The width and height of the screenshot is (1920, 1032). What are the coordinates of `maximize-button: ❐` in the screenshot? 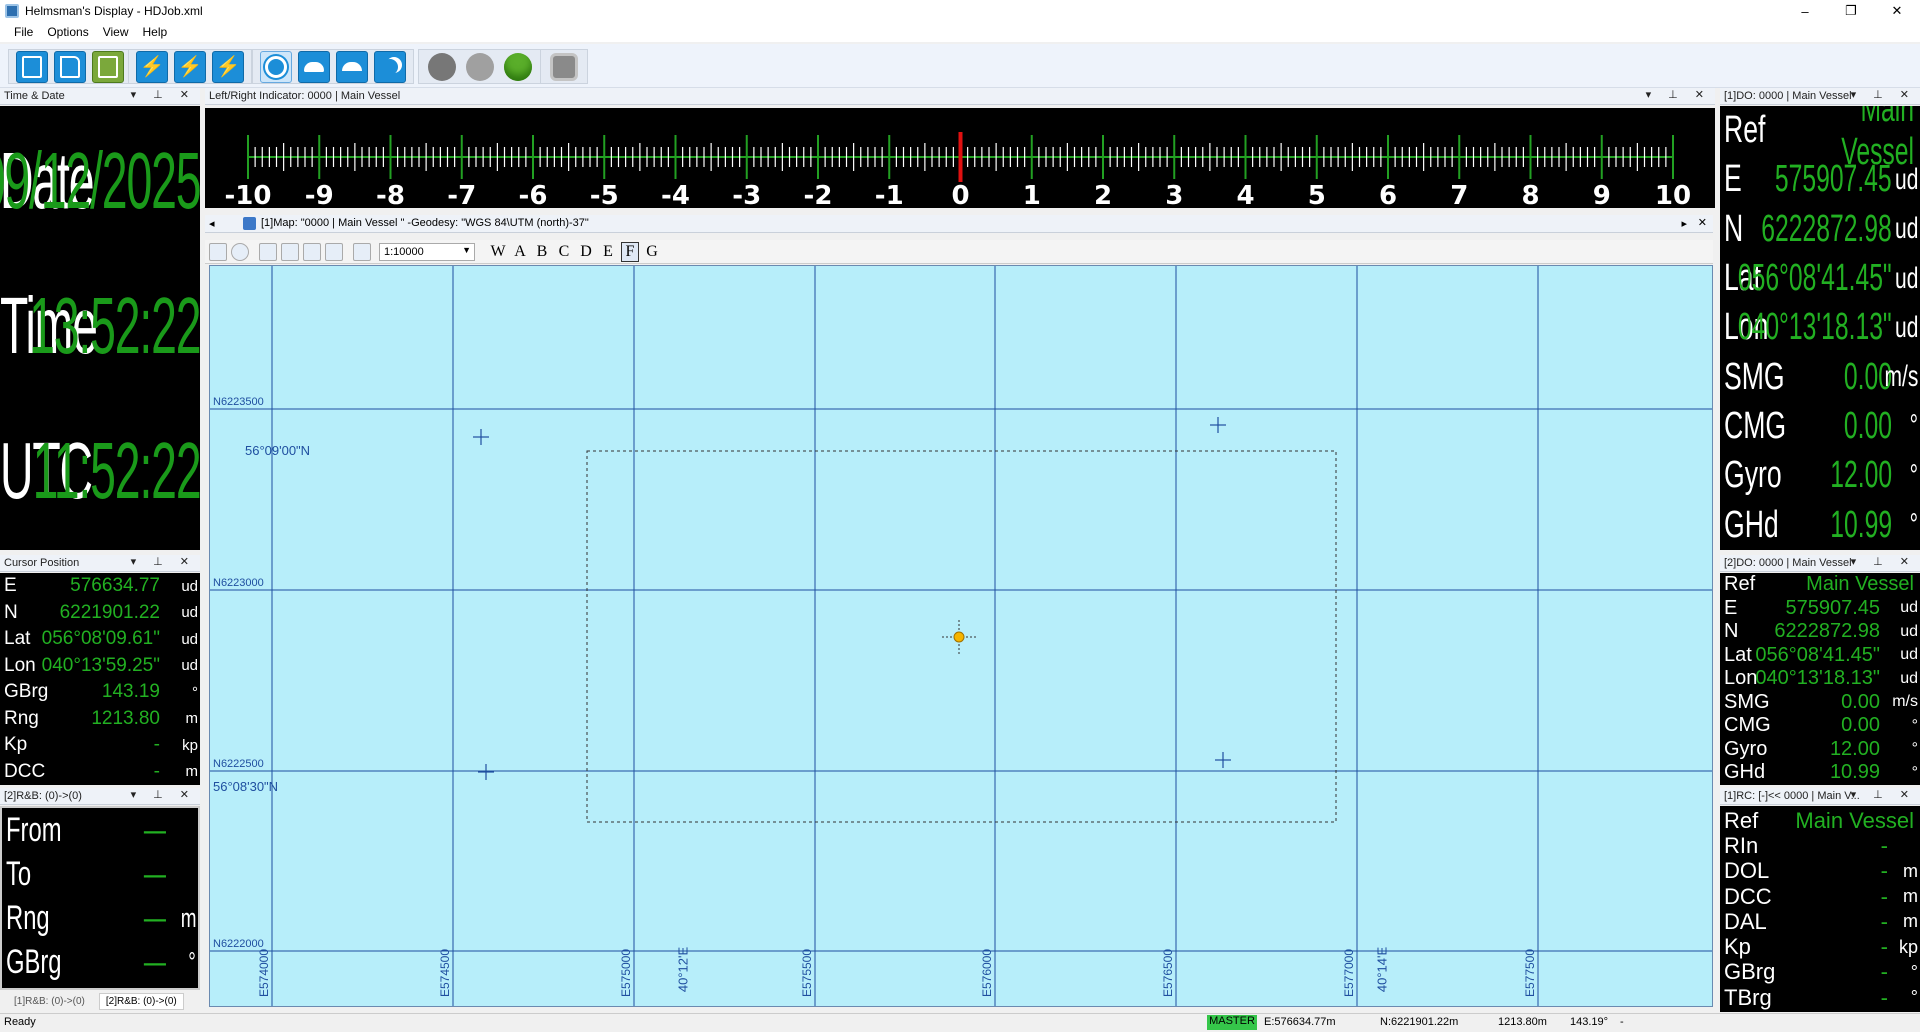 It's located at (1851, 11).